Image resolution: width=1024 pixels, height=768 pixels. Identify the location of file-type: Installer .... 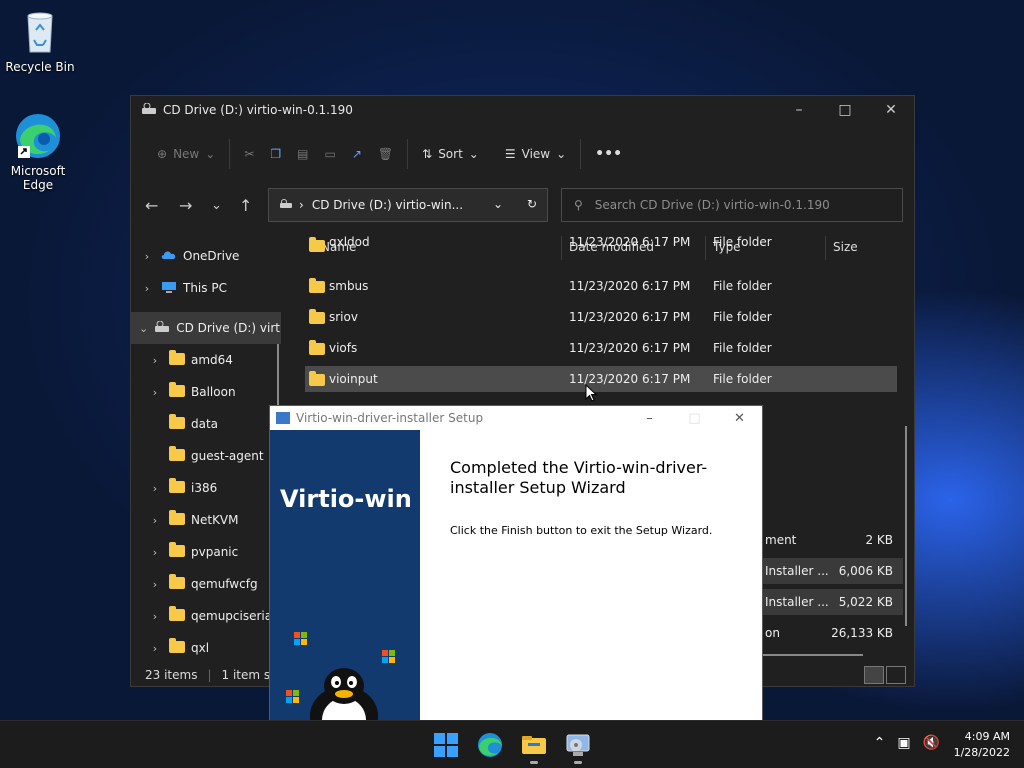
(797, 602).